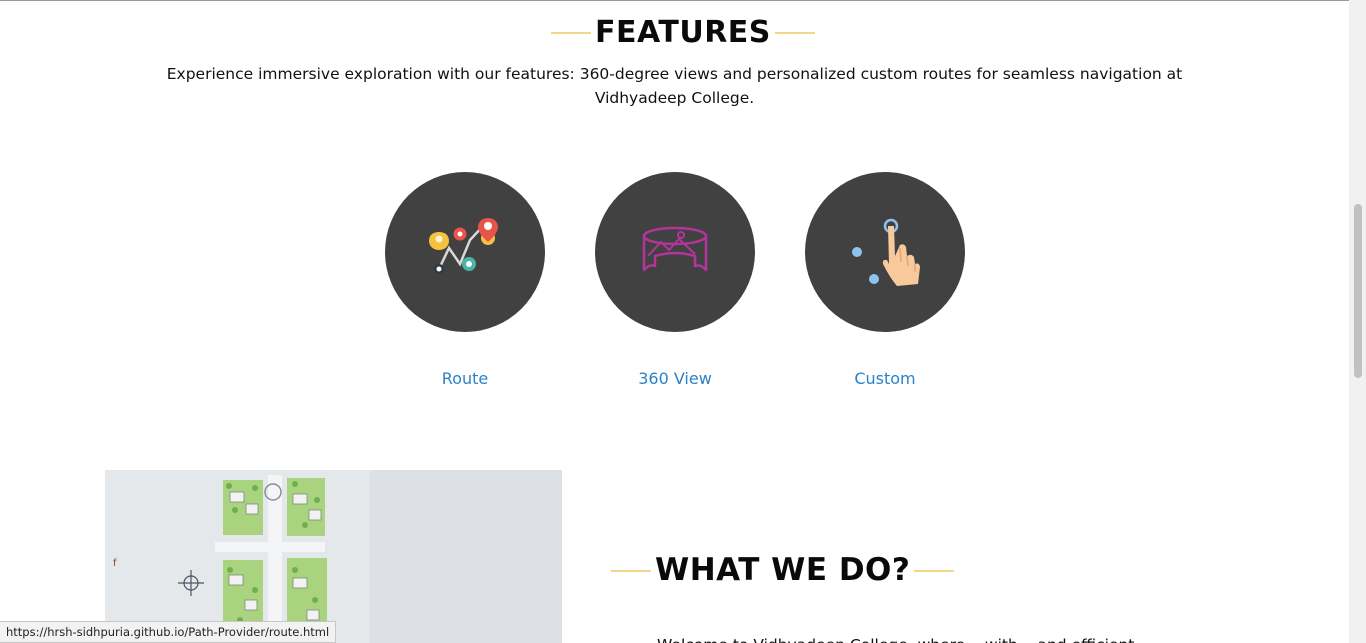  I want to click on feature-custom-link: Custom, so click(885, 378).